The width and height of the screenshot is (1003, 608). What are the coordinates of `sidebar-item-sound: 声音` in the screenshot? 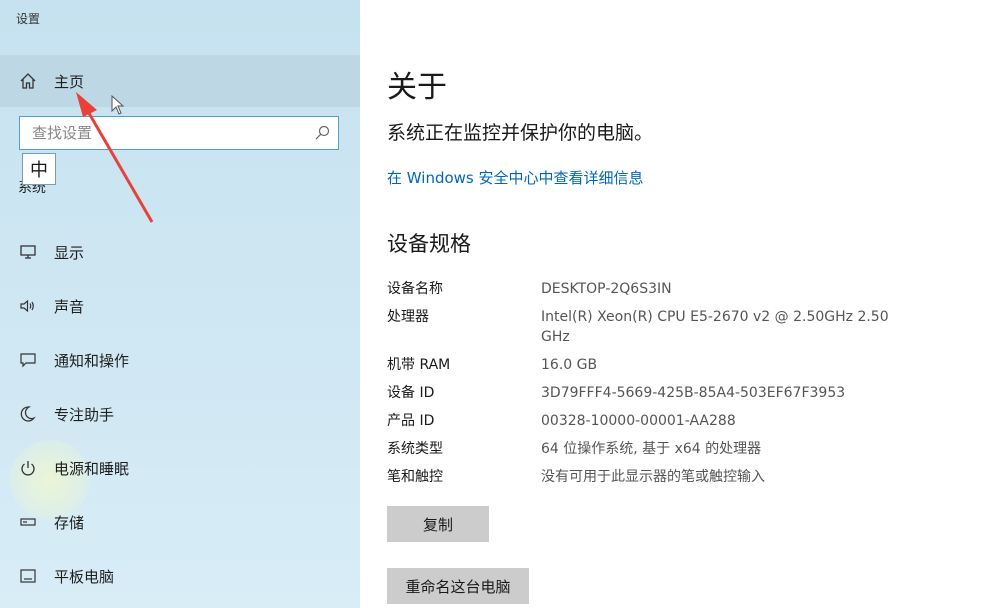 It's located at (180, 306).